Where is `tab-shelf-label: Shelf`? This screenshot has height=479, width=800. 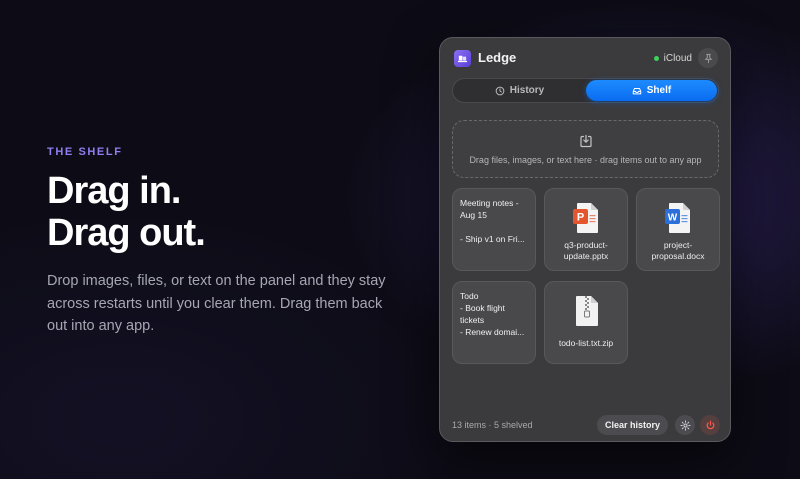 tab-shelf-label: Shelf is located at coordinates (659, 90).